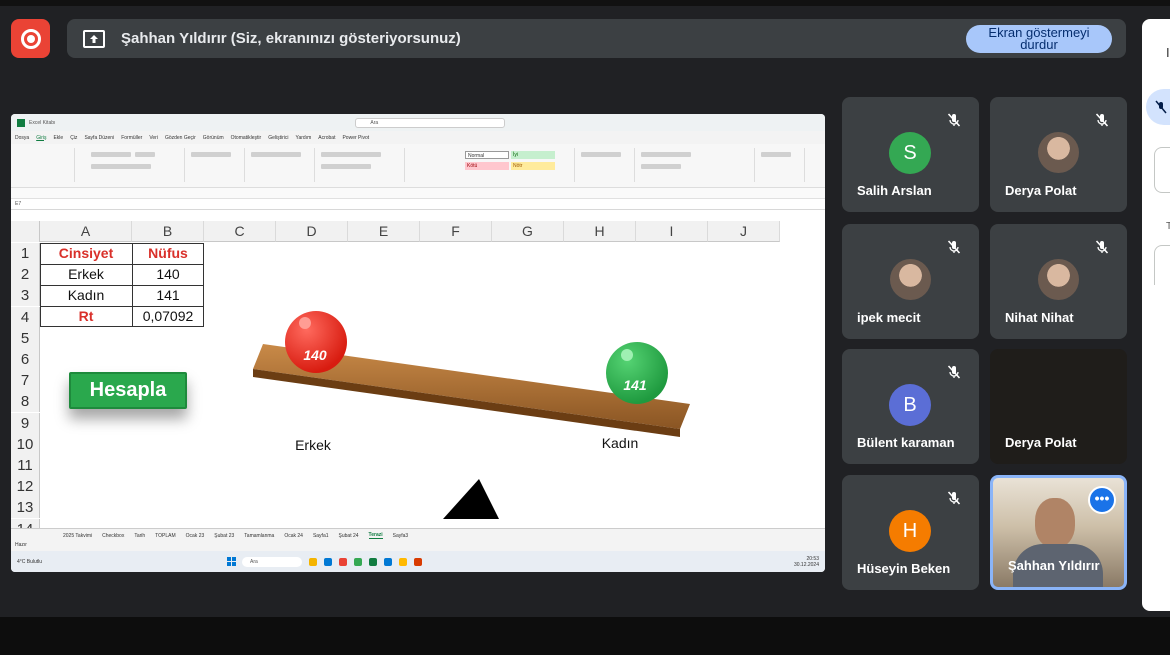 The width and height of the screenshot is (1170, 655). I want to click on clock-date: 30.12.2024, so click(806, 564).